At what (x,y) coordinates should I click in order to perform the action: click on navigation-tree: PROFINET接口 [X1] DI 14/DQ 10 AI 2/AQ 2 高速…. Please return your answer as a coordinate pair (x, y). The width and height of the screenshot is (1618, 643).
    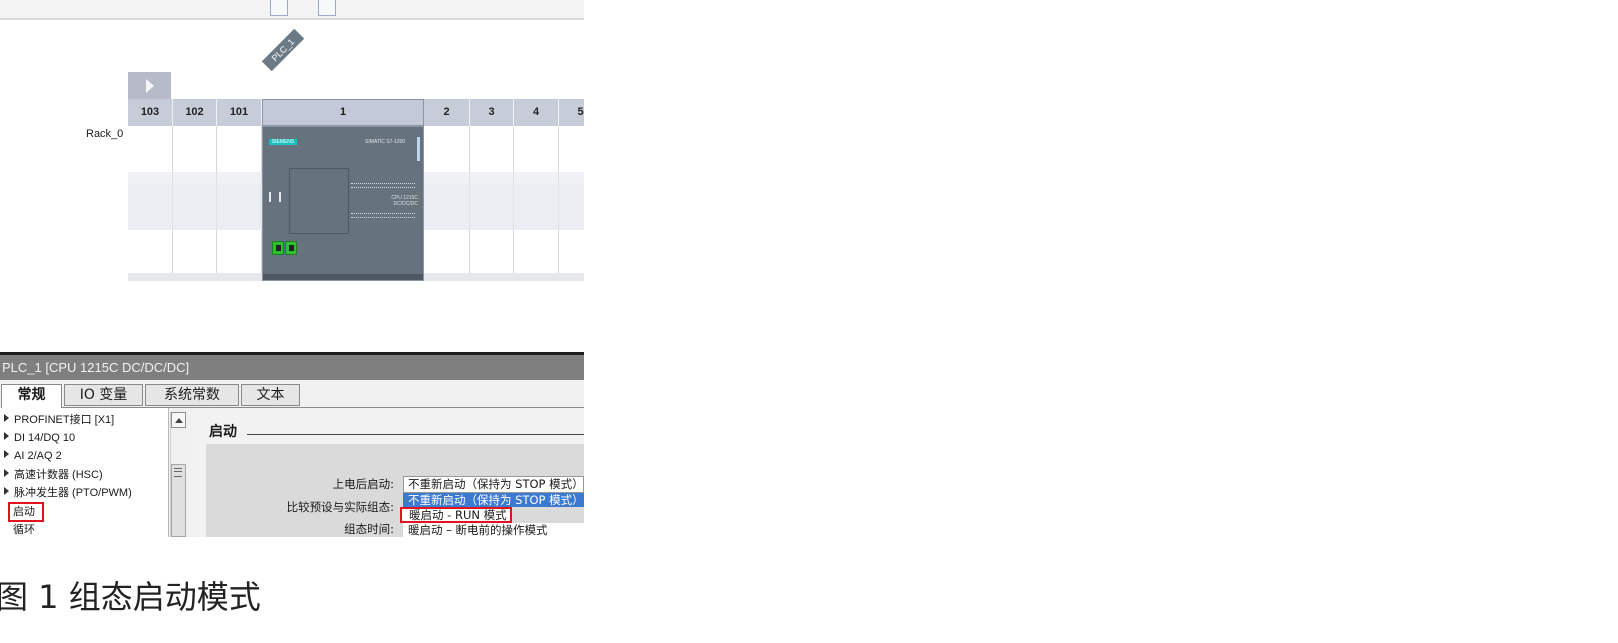
    Looking at the image, I should click on (84, 472).